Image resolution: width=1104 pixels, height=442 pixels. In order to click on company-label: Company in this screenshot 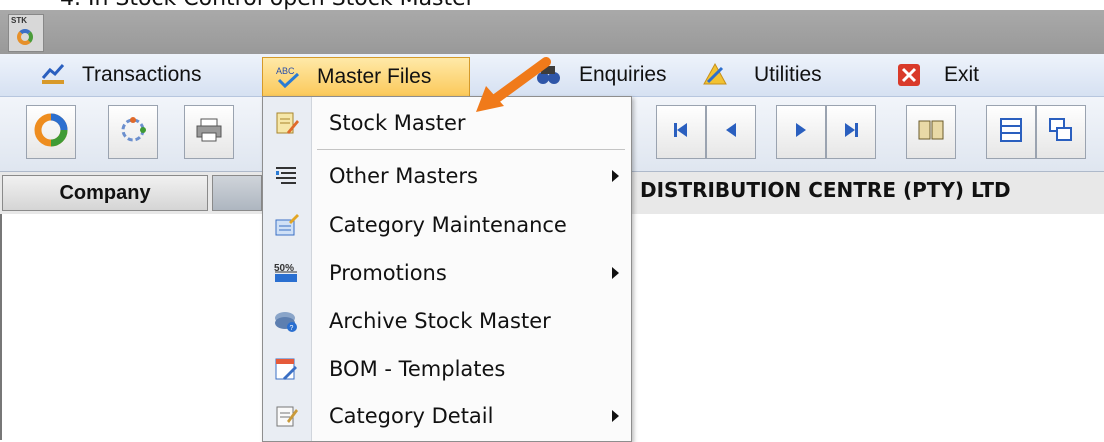, I will do `click(105, 193)`.